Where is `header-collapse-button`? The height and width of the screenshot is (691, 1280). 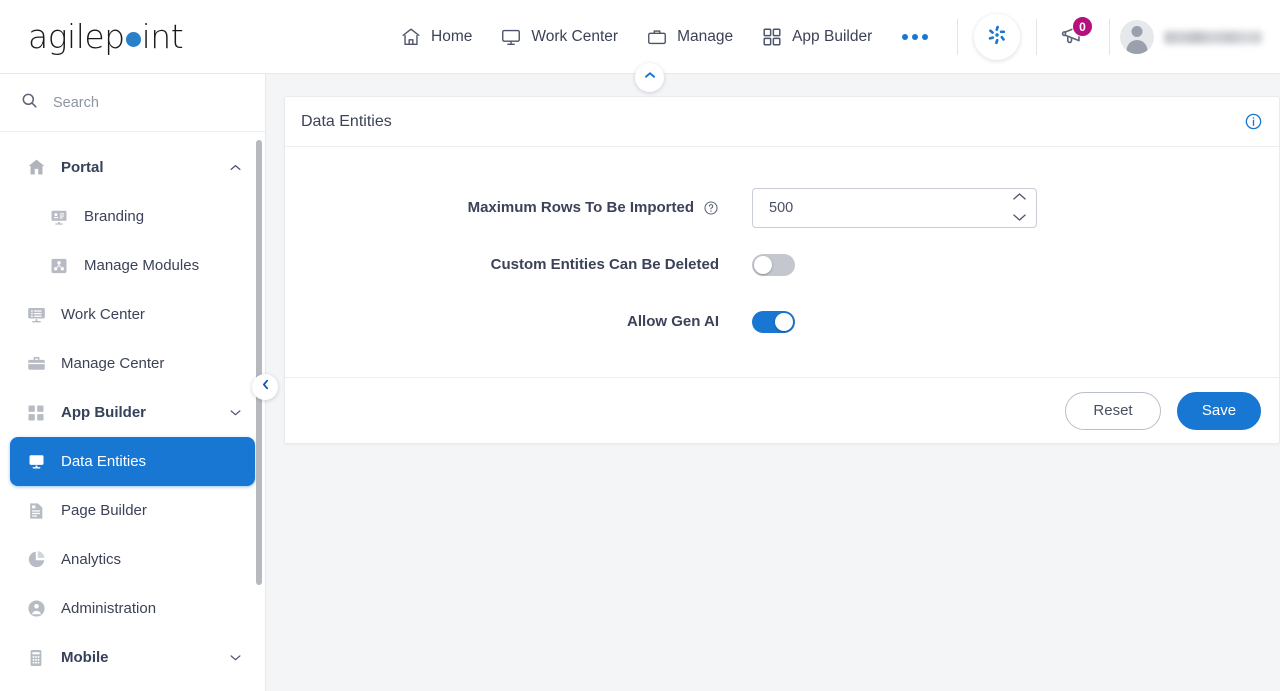 header-collapse-button is located at coordinates (649, 77).